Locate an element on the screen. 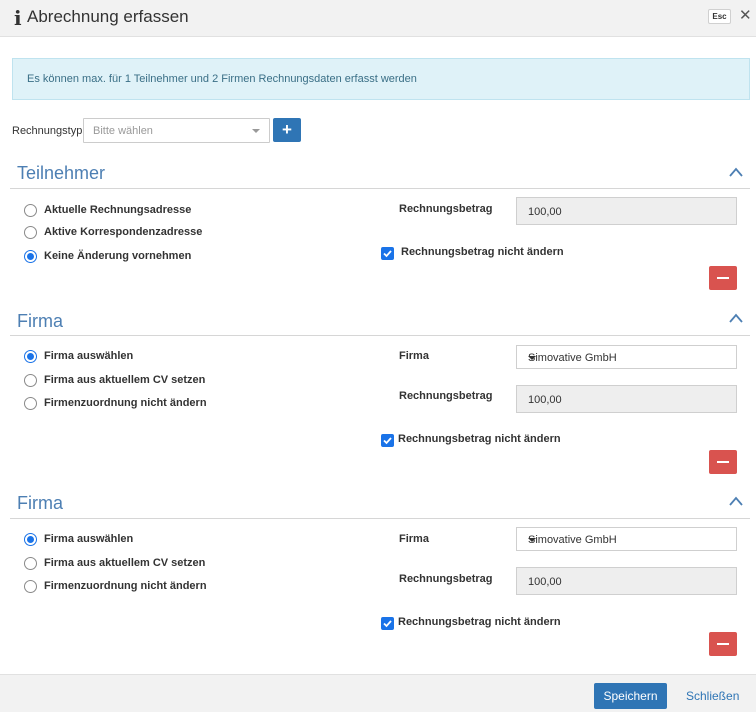  rechnungstyp-placeholder: Bitte wählen is located at coordinates (123, 131).